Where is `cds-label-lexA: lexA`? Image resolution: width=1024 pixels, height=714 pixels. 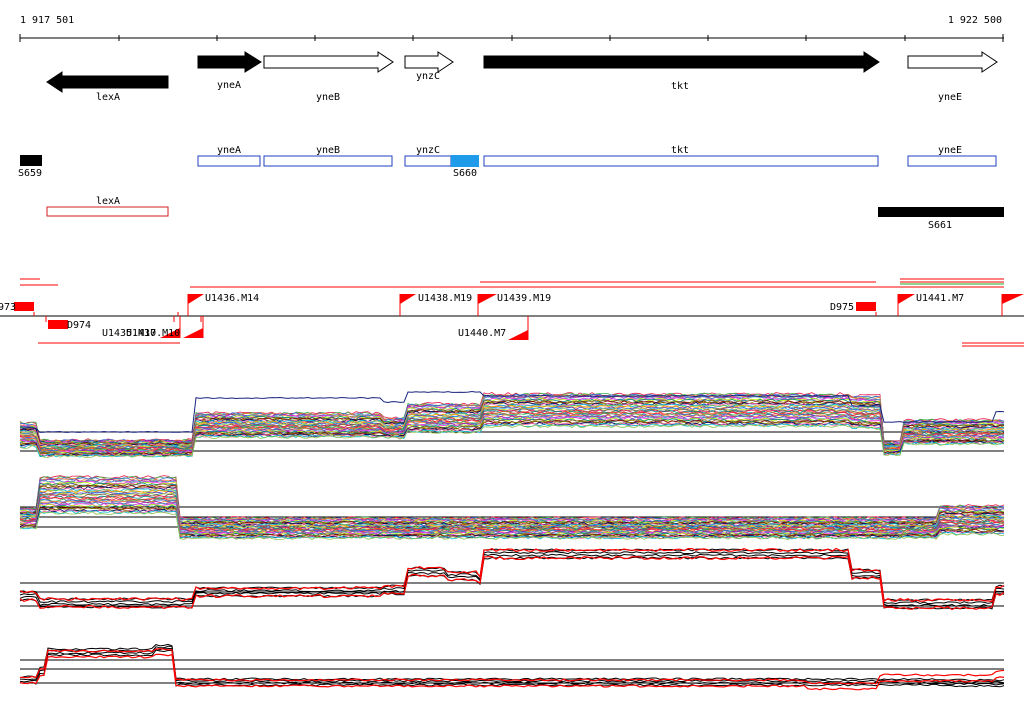 cds-label-lexA: lexA is located at coordinates (108, 201).